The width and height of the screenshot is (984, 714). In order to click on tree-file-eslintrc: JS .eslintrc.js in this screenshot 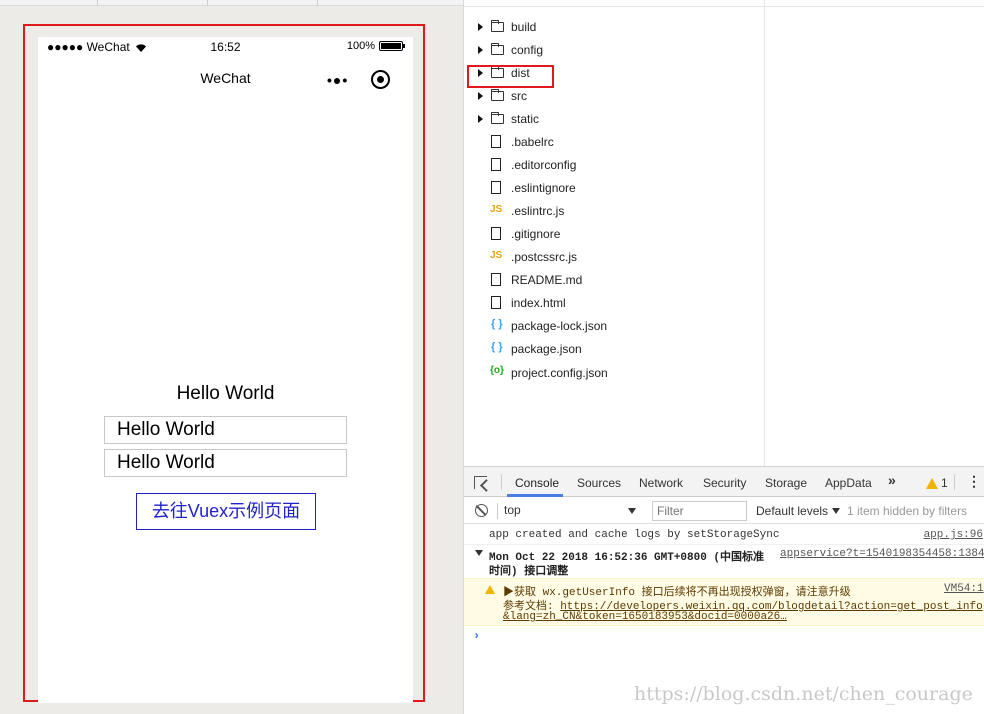, I will do `click(614, 211)`.